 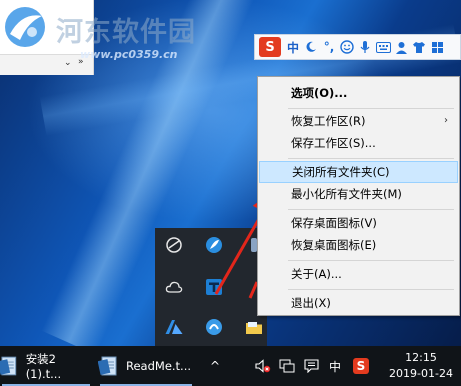 I want to click on menu-item-close-all-folders: 关闭所有文件夹(C), so click(x=358, y=172).